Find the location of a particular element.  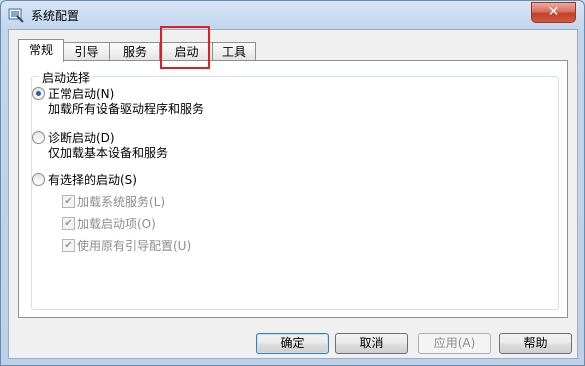

tab-tools: 工具 is located at coordinates (234, 51).